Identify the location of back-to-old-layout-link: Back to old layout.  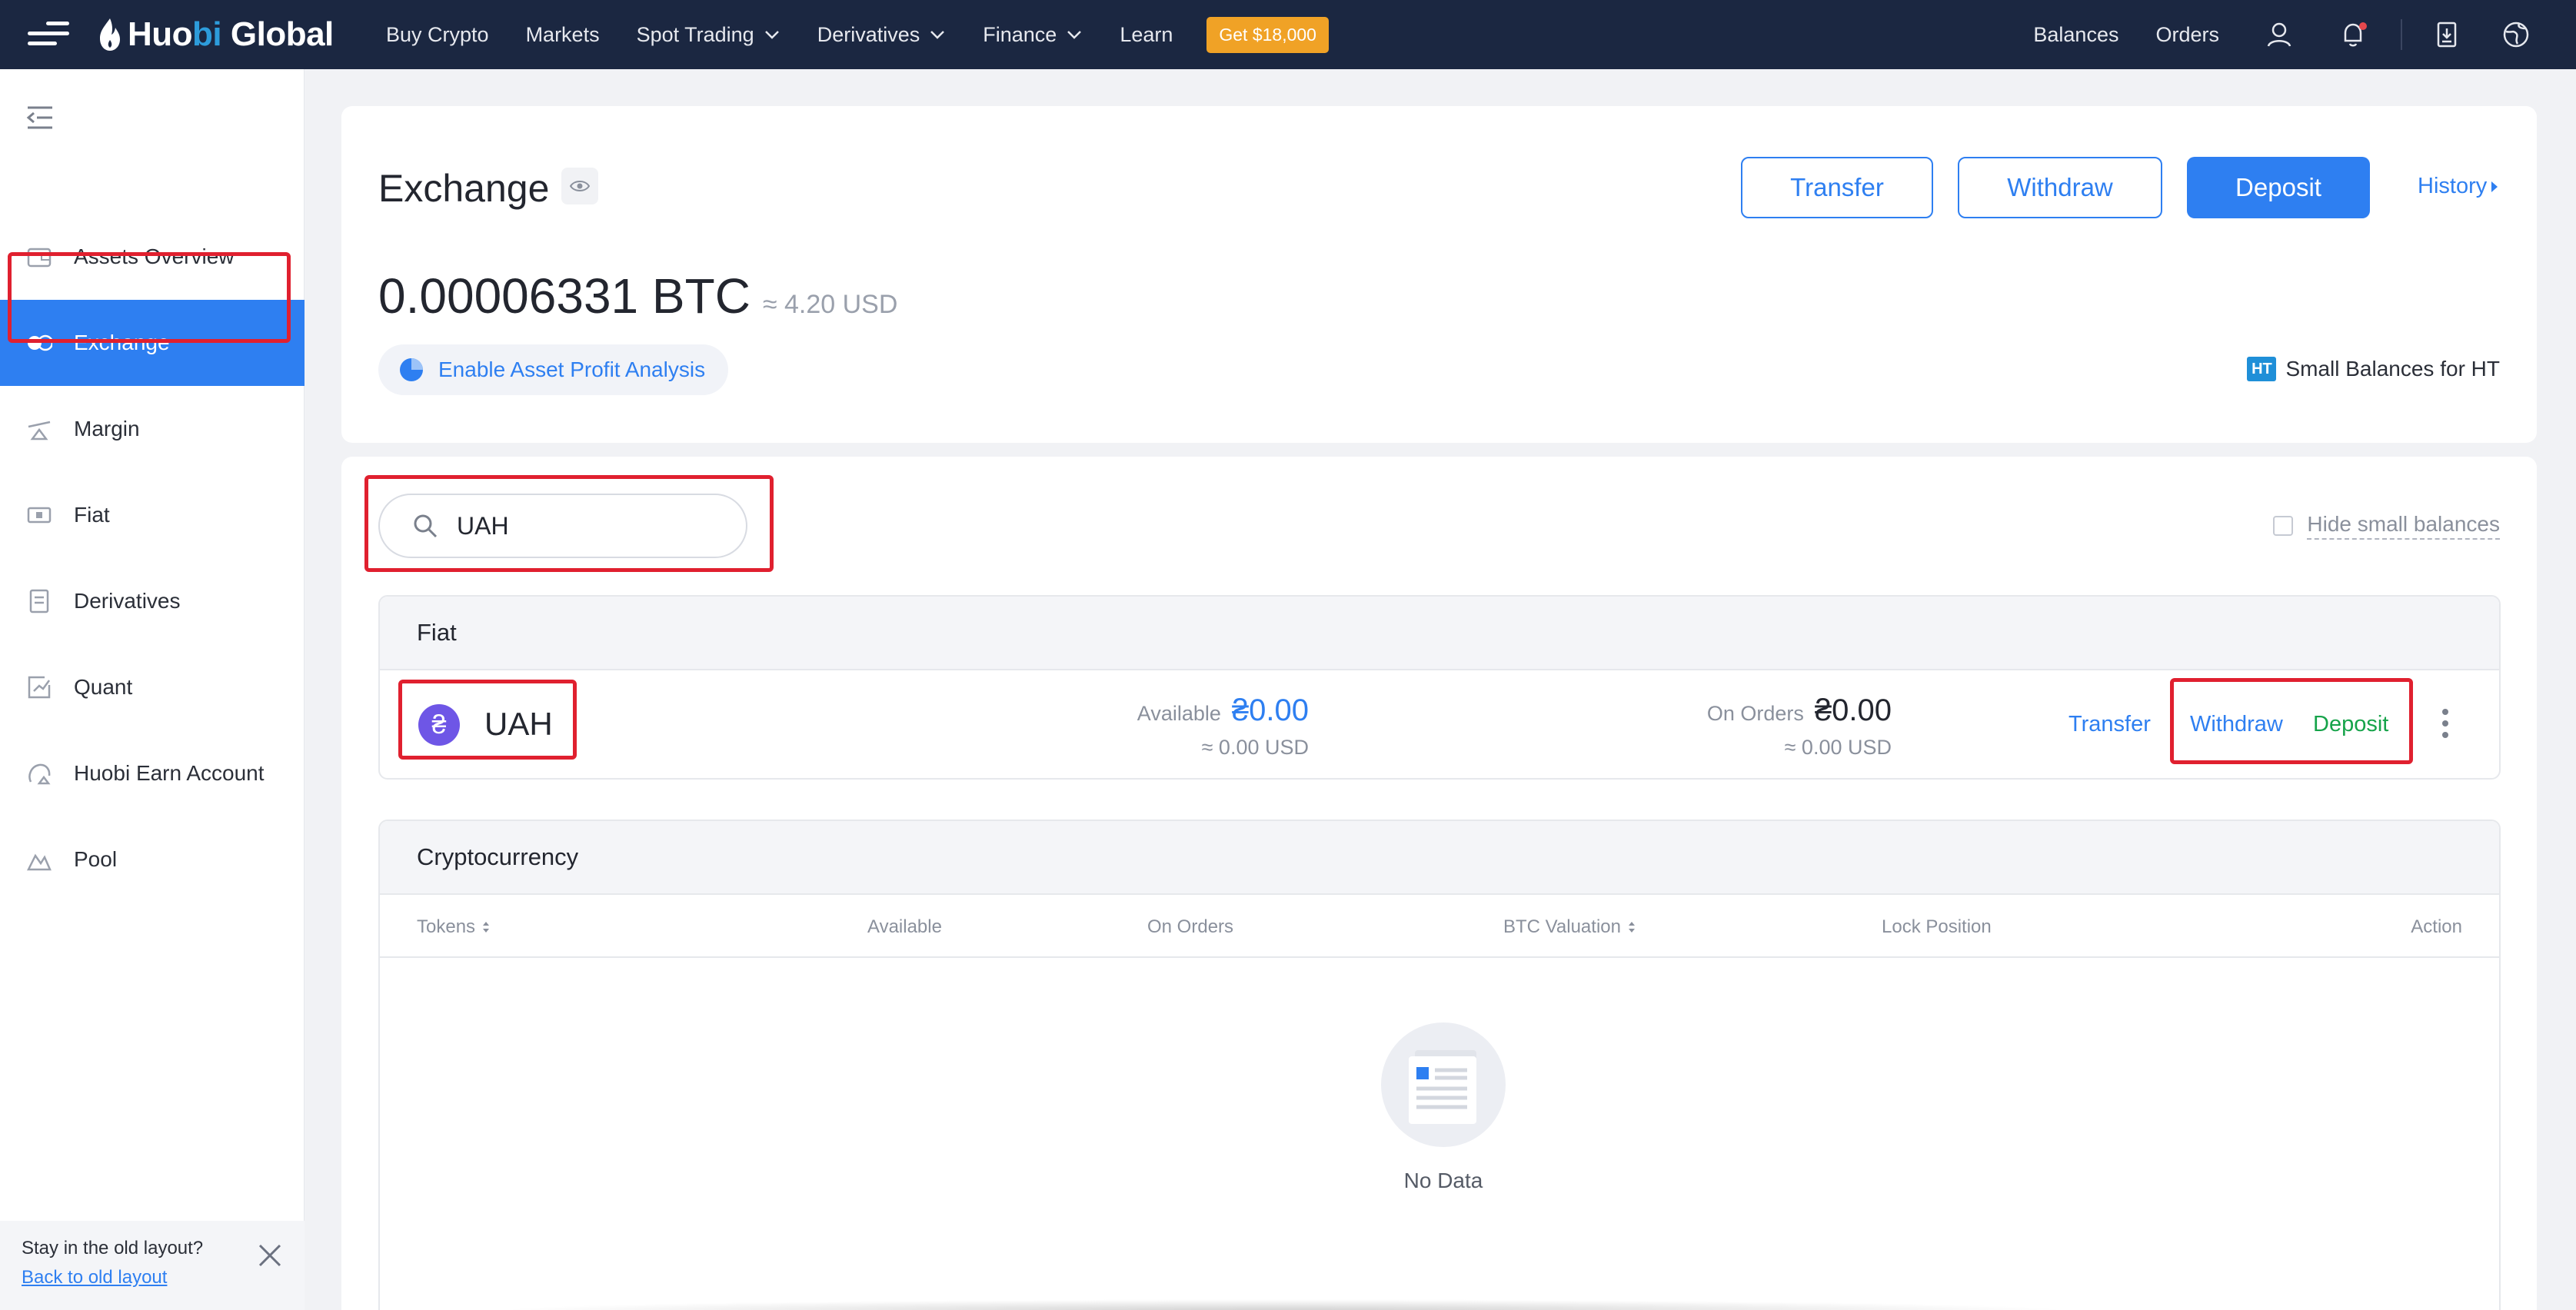
(152, 1278).